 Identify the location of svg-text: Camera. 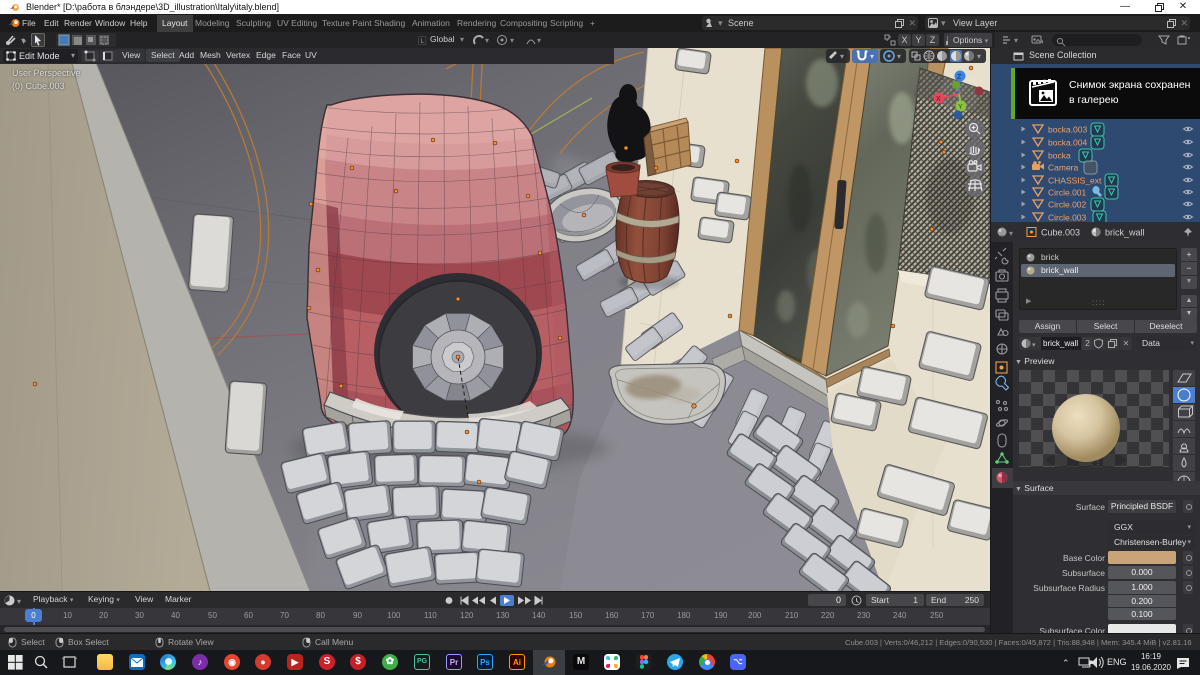
(1063, 168).